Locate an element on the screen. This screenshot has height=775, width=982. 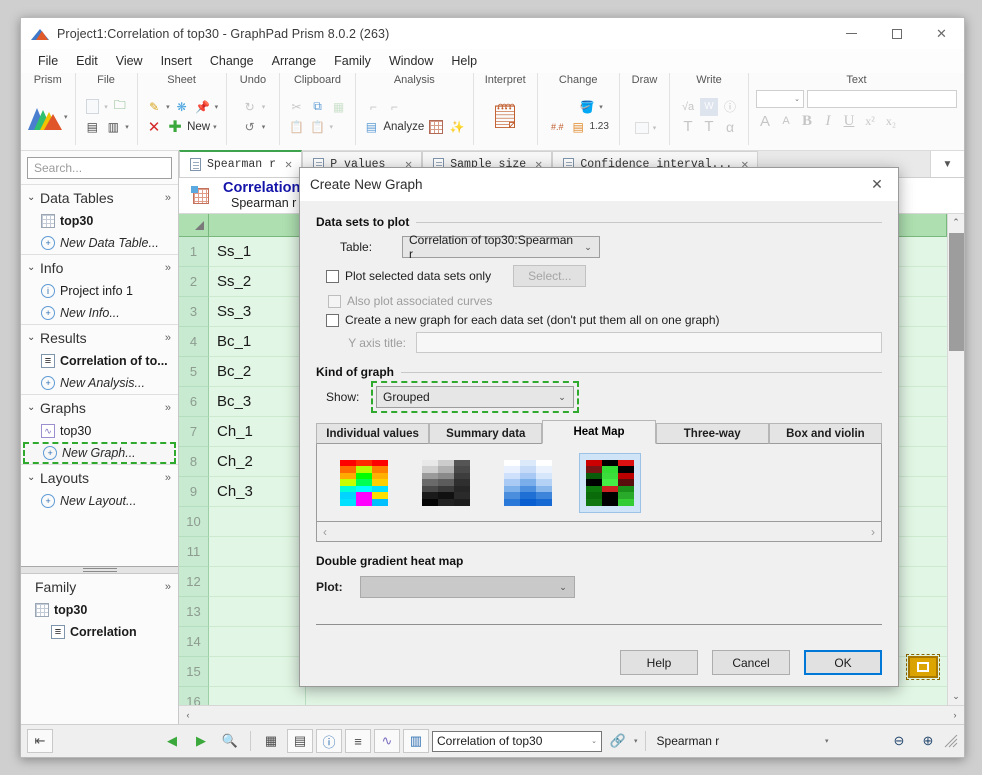
new-file-icon is located at coordinates (92, 107).